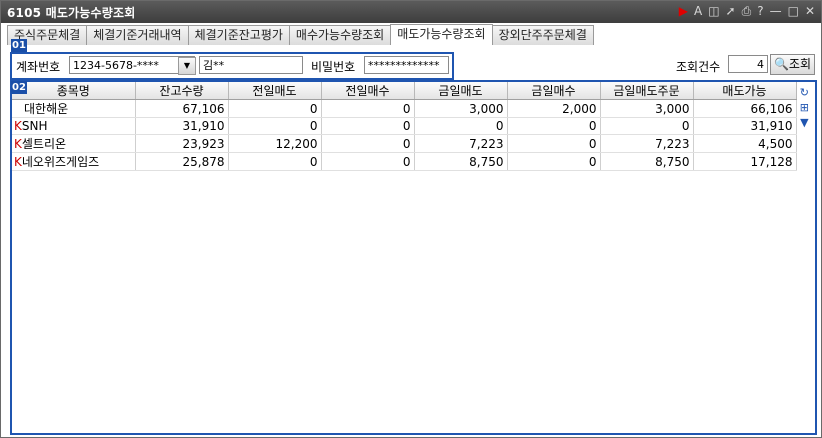 This screenshot has height=438, width=822. I want to click on chevron-down-icon: ▼, so click(187, 66).